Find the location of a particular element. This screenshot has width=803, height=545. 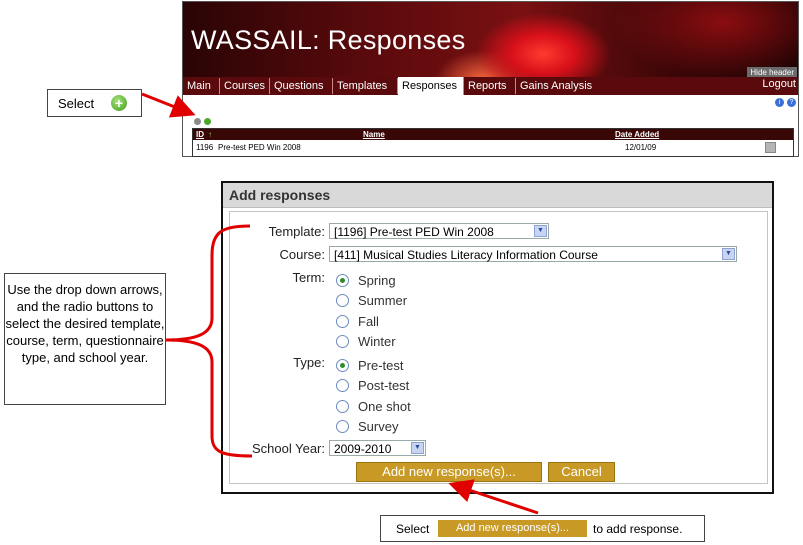

add-button-arrow is located at coordinates (493, 497).